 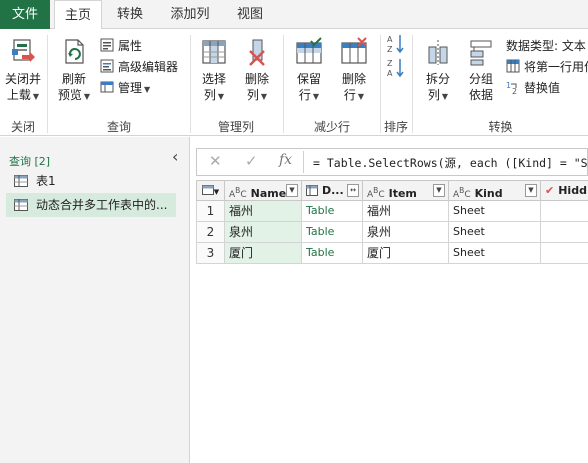 What do you see at coordinates (547, 46) in the screenshot?
I see `data-type-dropdown: 数据类型: 文本` at bounding box center [547, 46].